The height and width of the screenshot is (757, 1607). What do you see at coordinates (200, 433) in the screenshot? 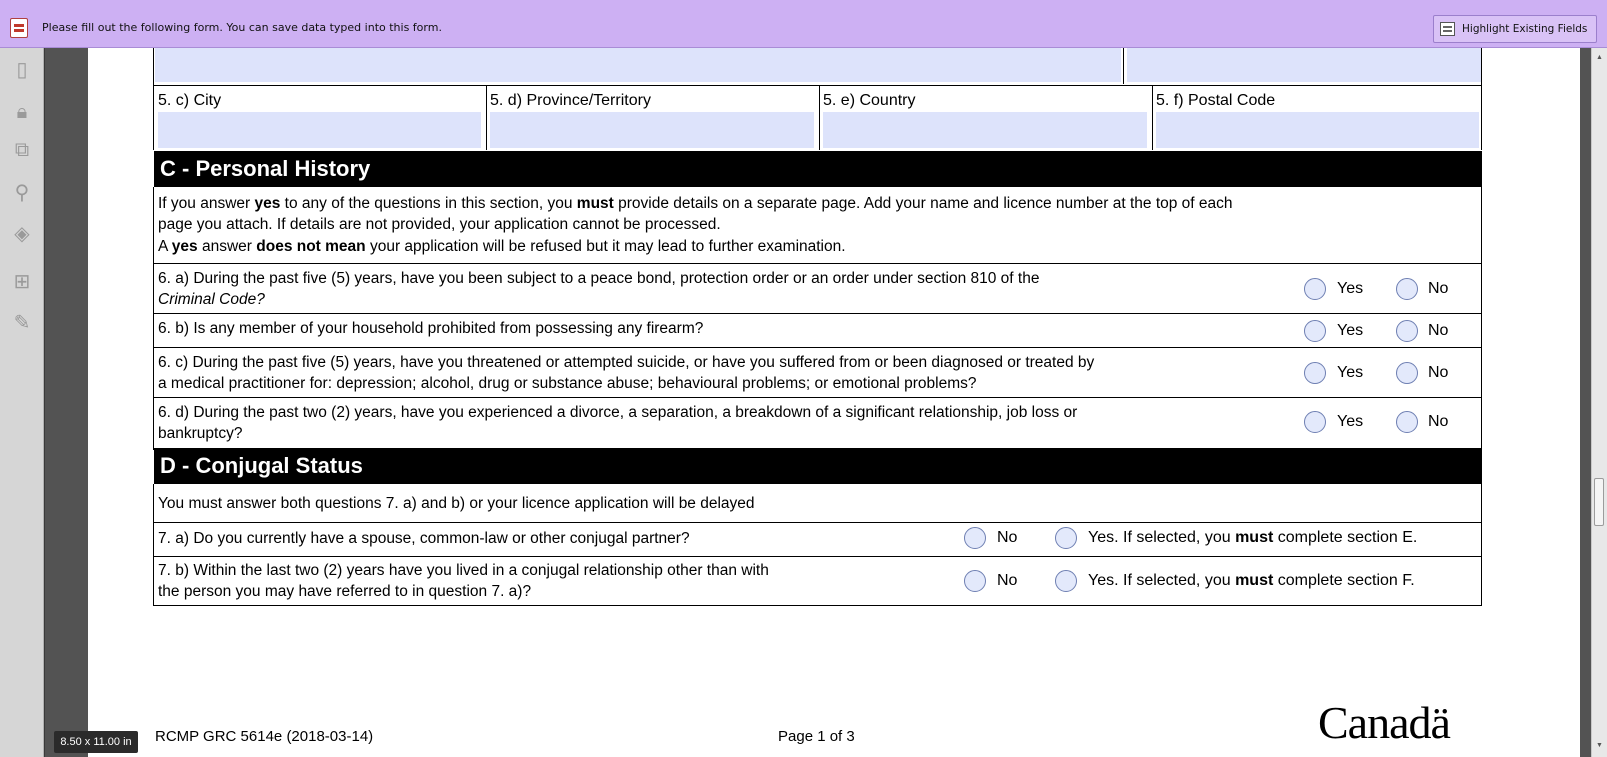
I see `question-6d-line2: bankruptcy?` at bounding box center [200, 433].